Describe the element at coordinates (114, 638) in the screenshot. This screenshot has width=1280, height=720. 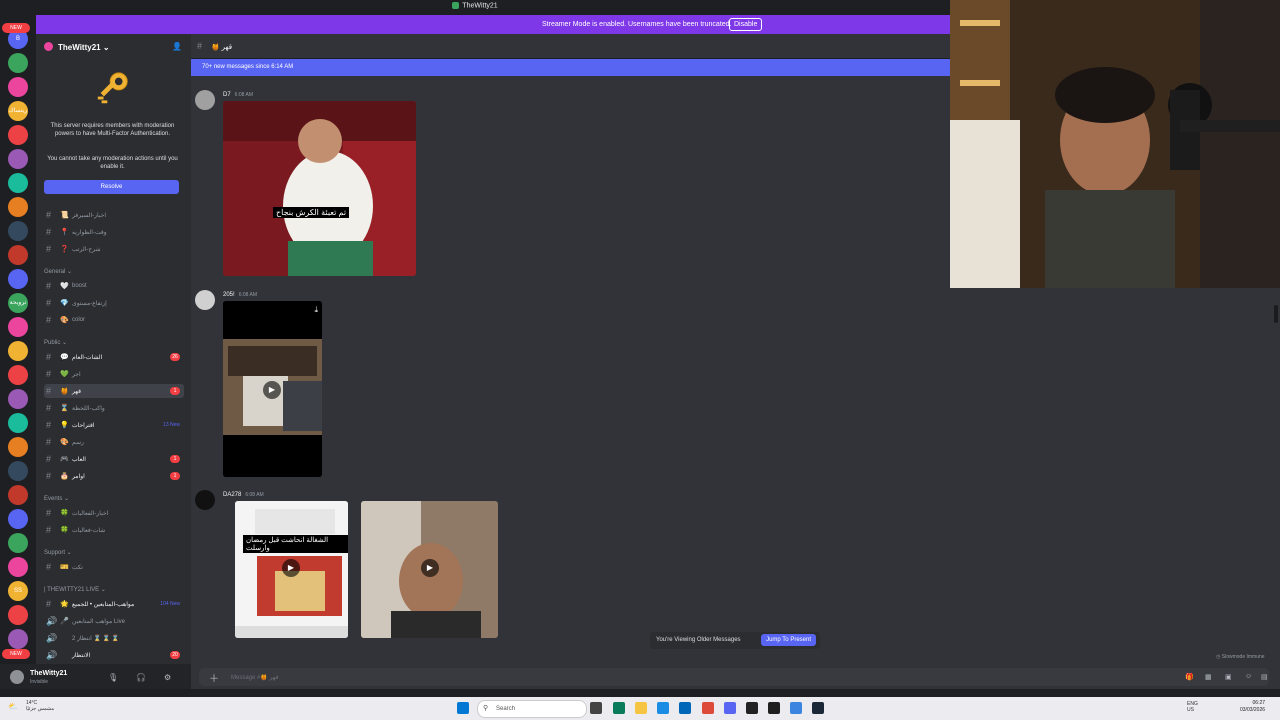
I see `channel-item: 🔊 انتظار 2 ⌛ ⌛ ⌛` at that location.